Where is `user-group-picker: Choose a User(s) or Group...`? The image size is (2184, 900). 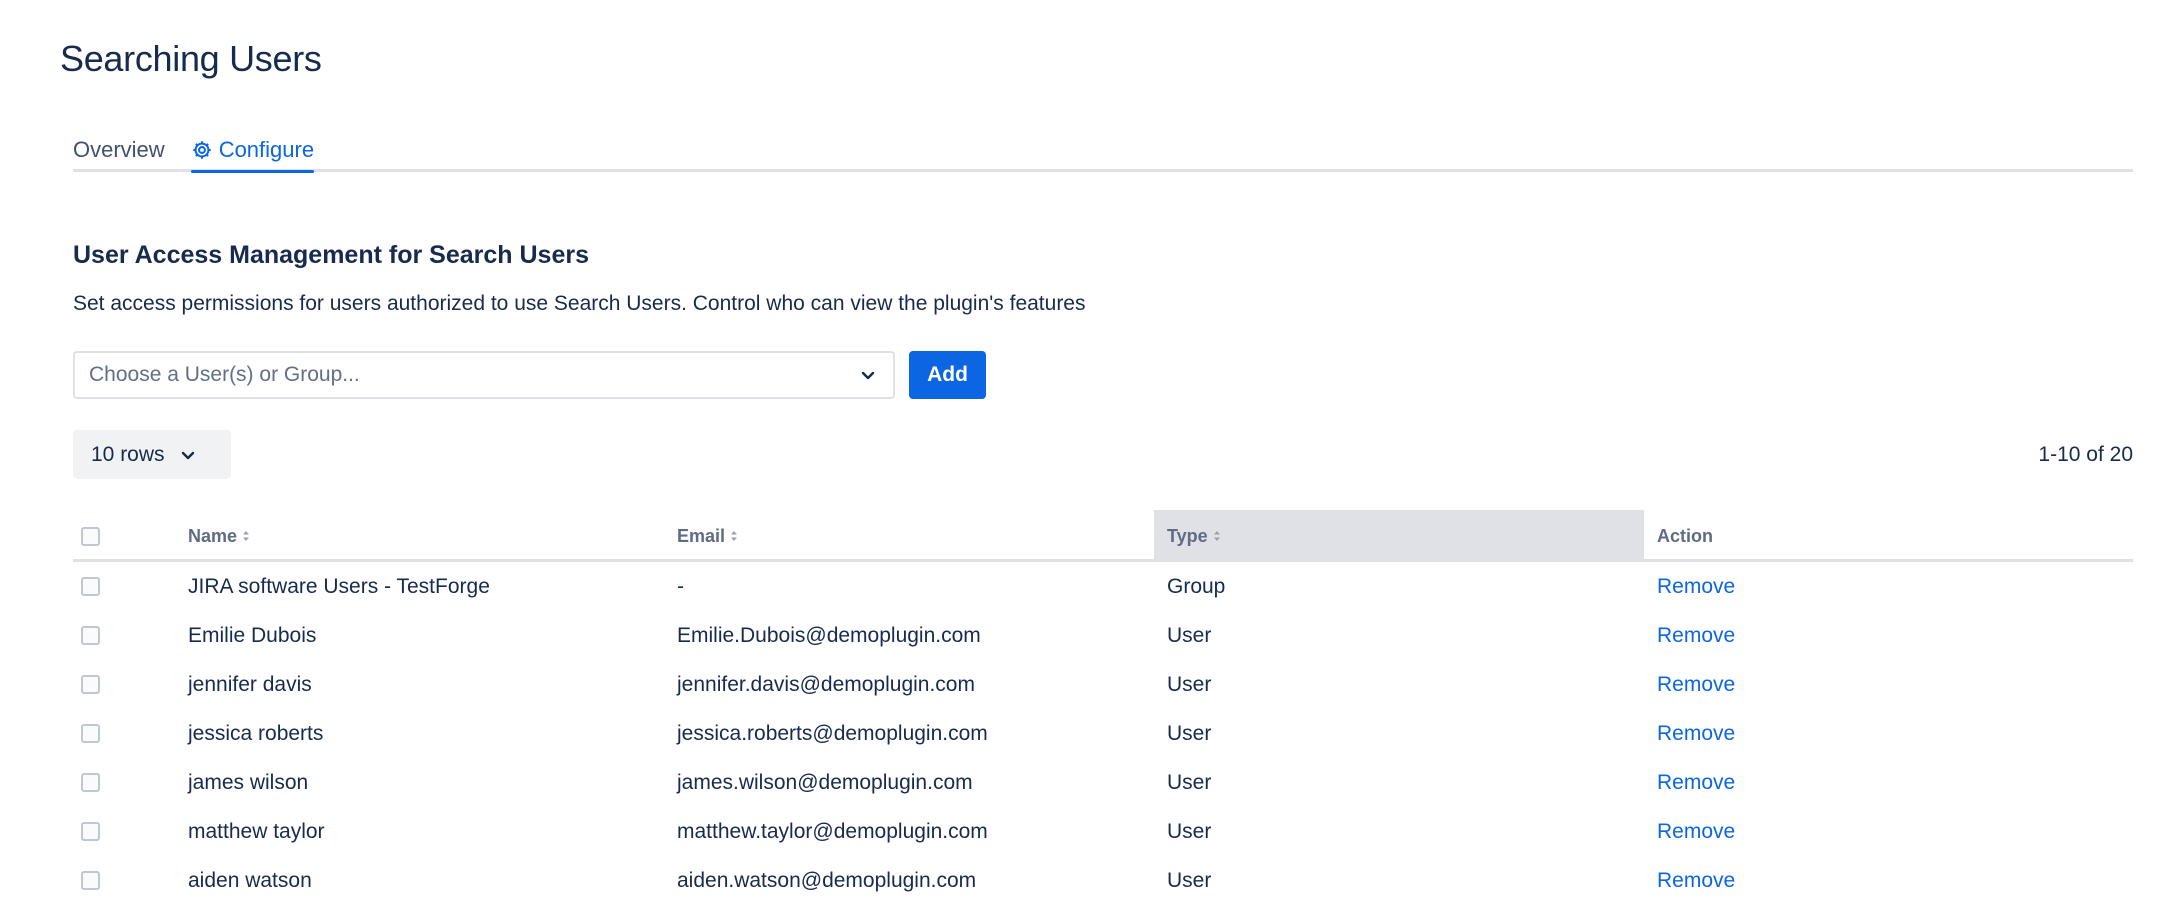
user-group-picker: Choose a User(s) or Group... is located at coordinates (484, 375).